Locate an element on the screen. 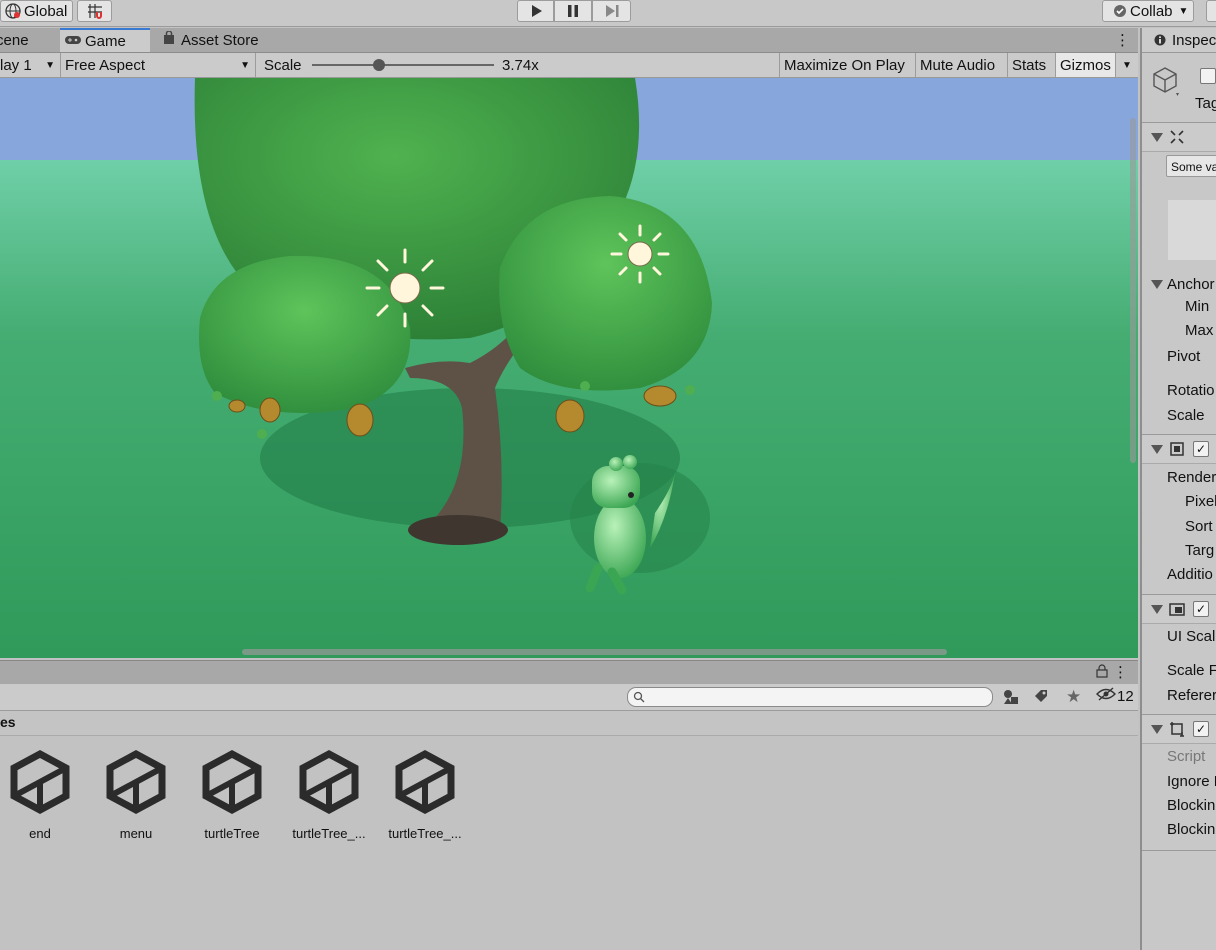 This screenshot has height=950, width=1216. anchor-min-label: Min is located at coordinates (1197, 306).